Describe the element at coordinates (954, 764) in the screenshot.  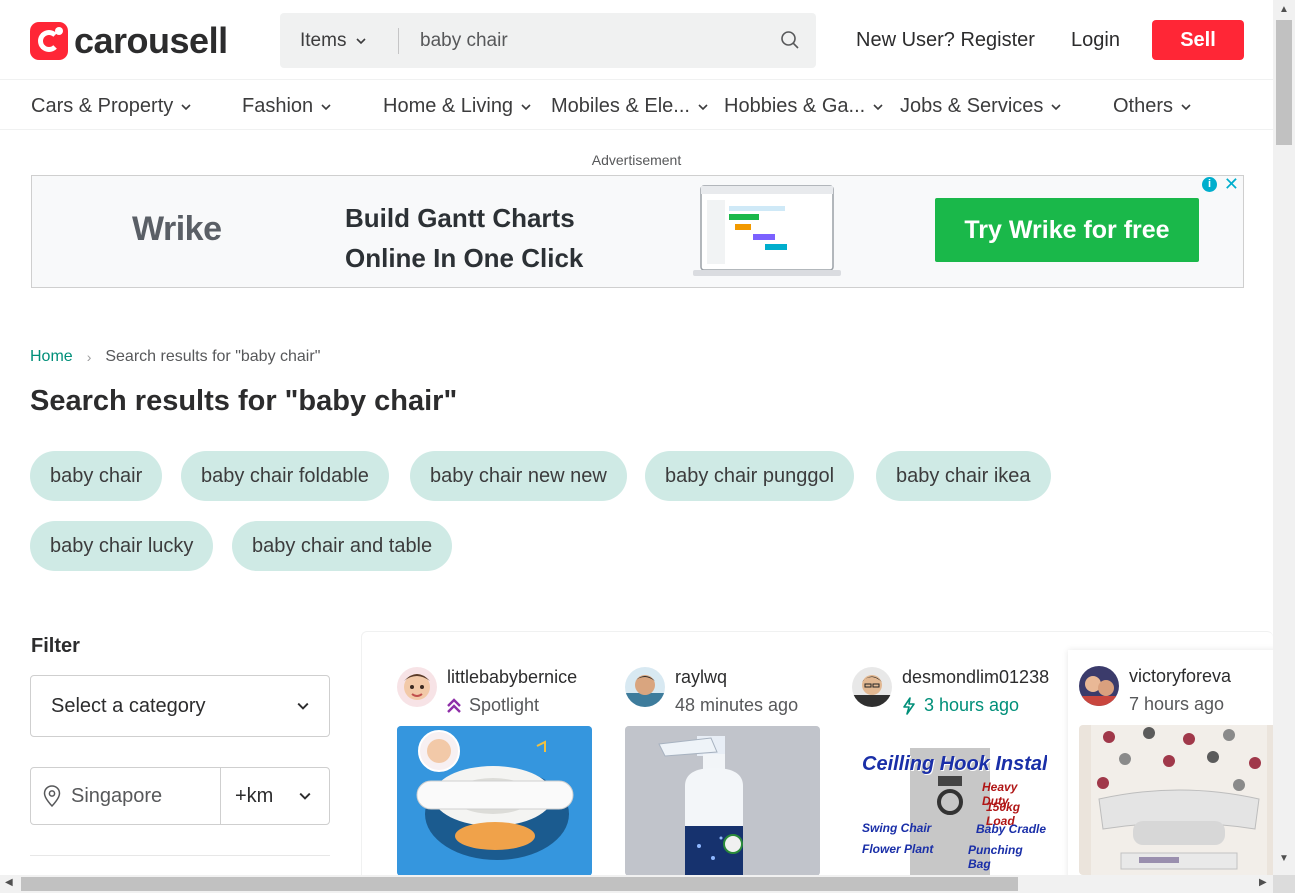
I see `ad-image-title: Ceilling Hook Install` at that location.